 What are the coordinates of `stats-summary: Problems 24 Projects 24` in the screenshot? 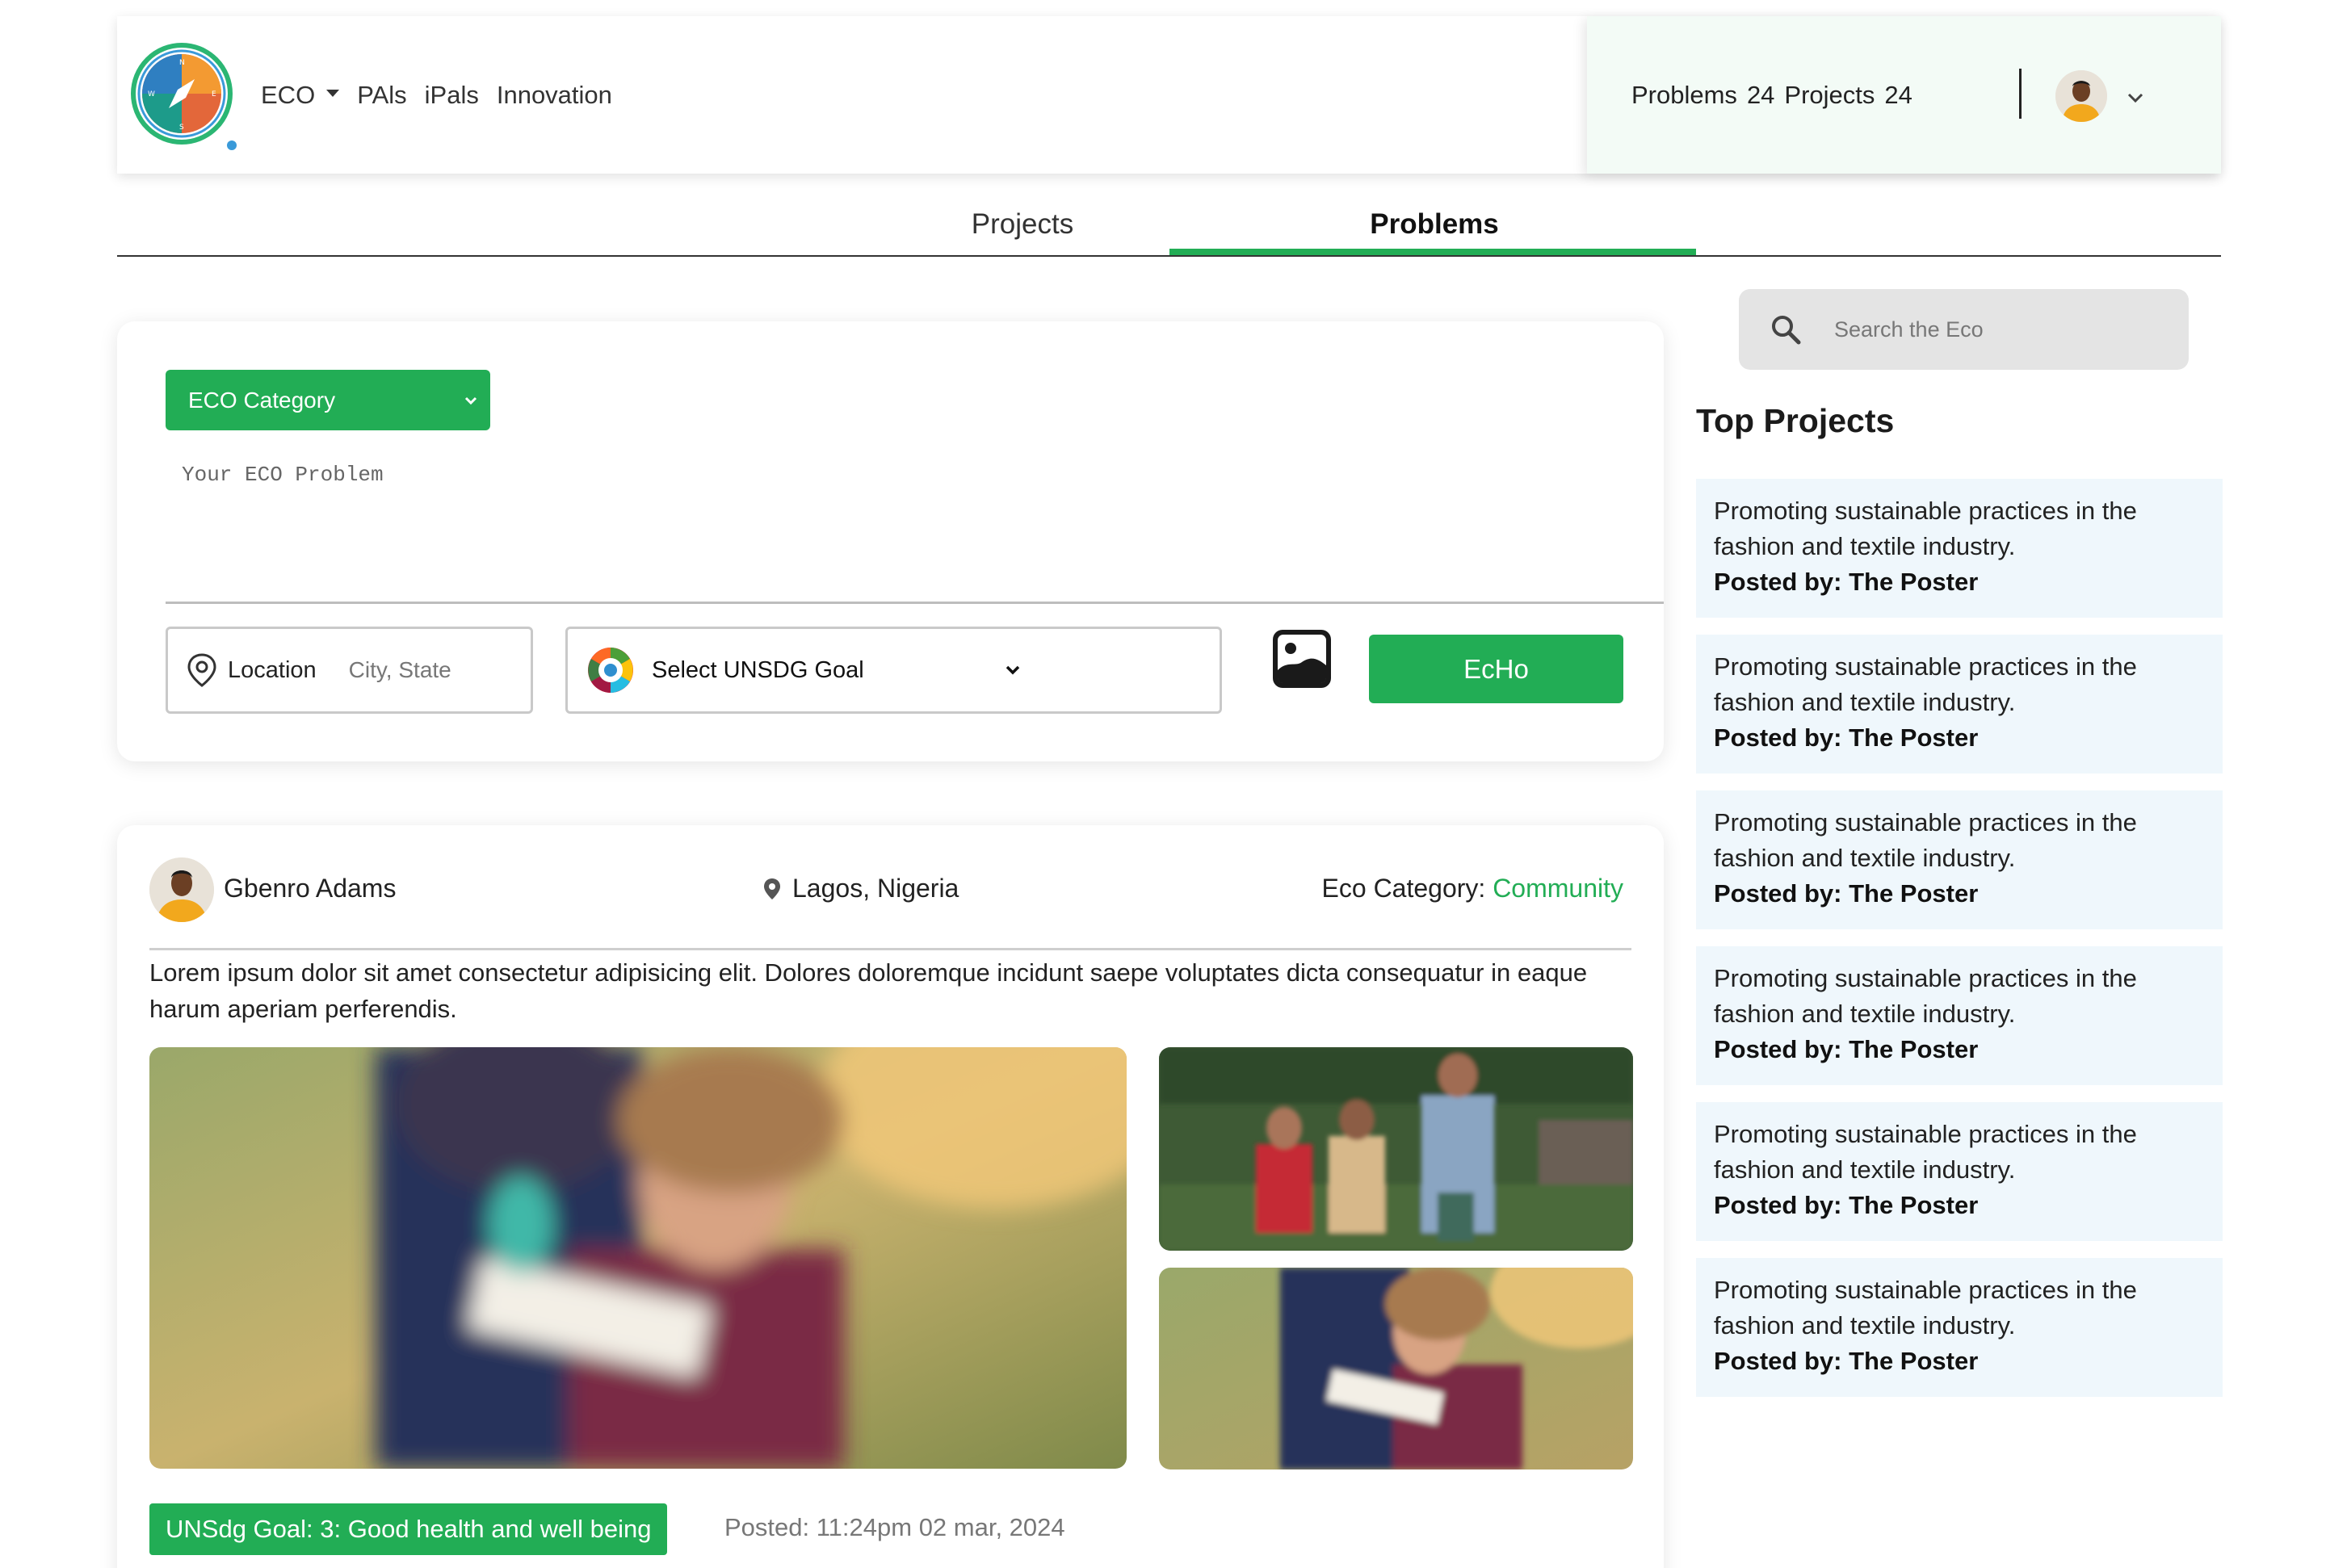 It's located at (1771, 95).